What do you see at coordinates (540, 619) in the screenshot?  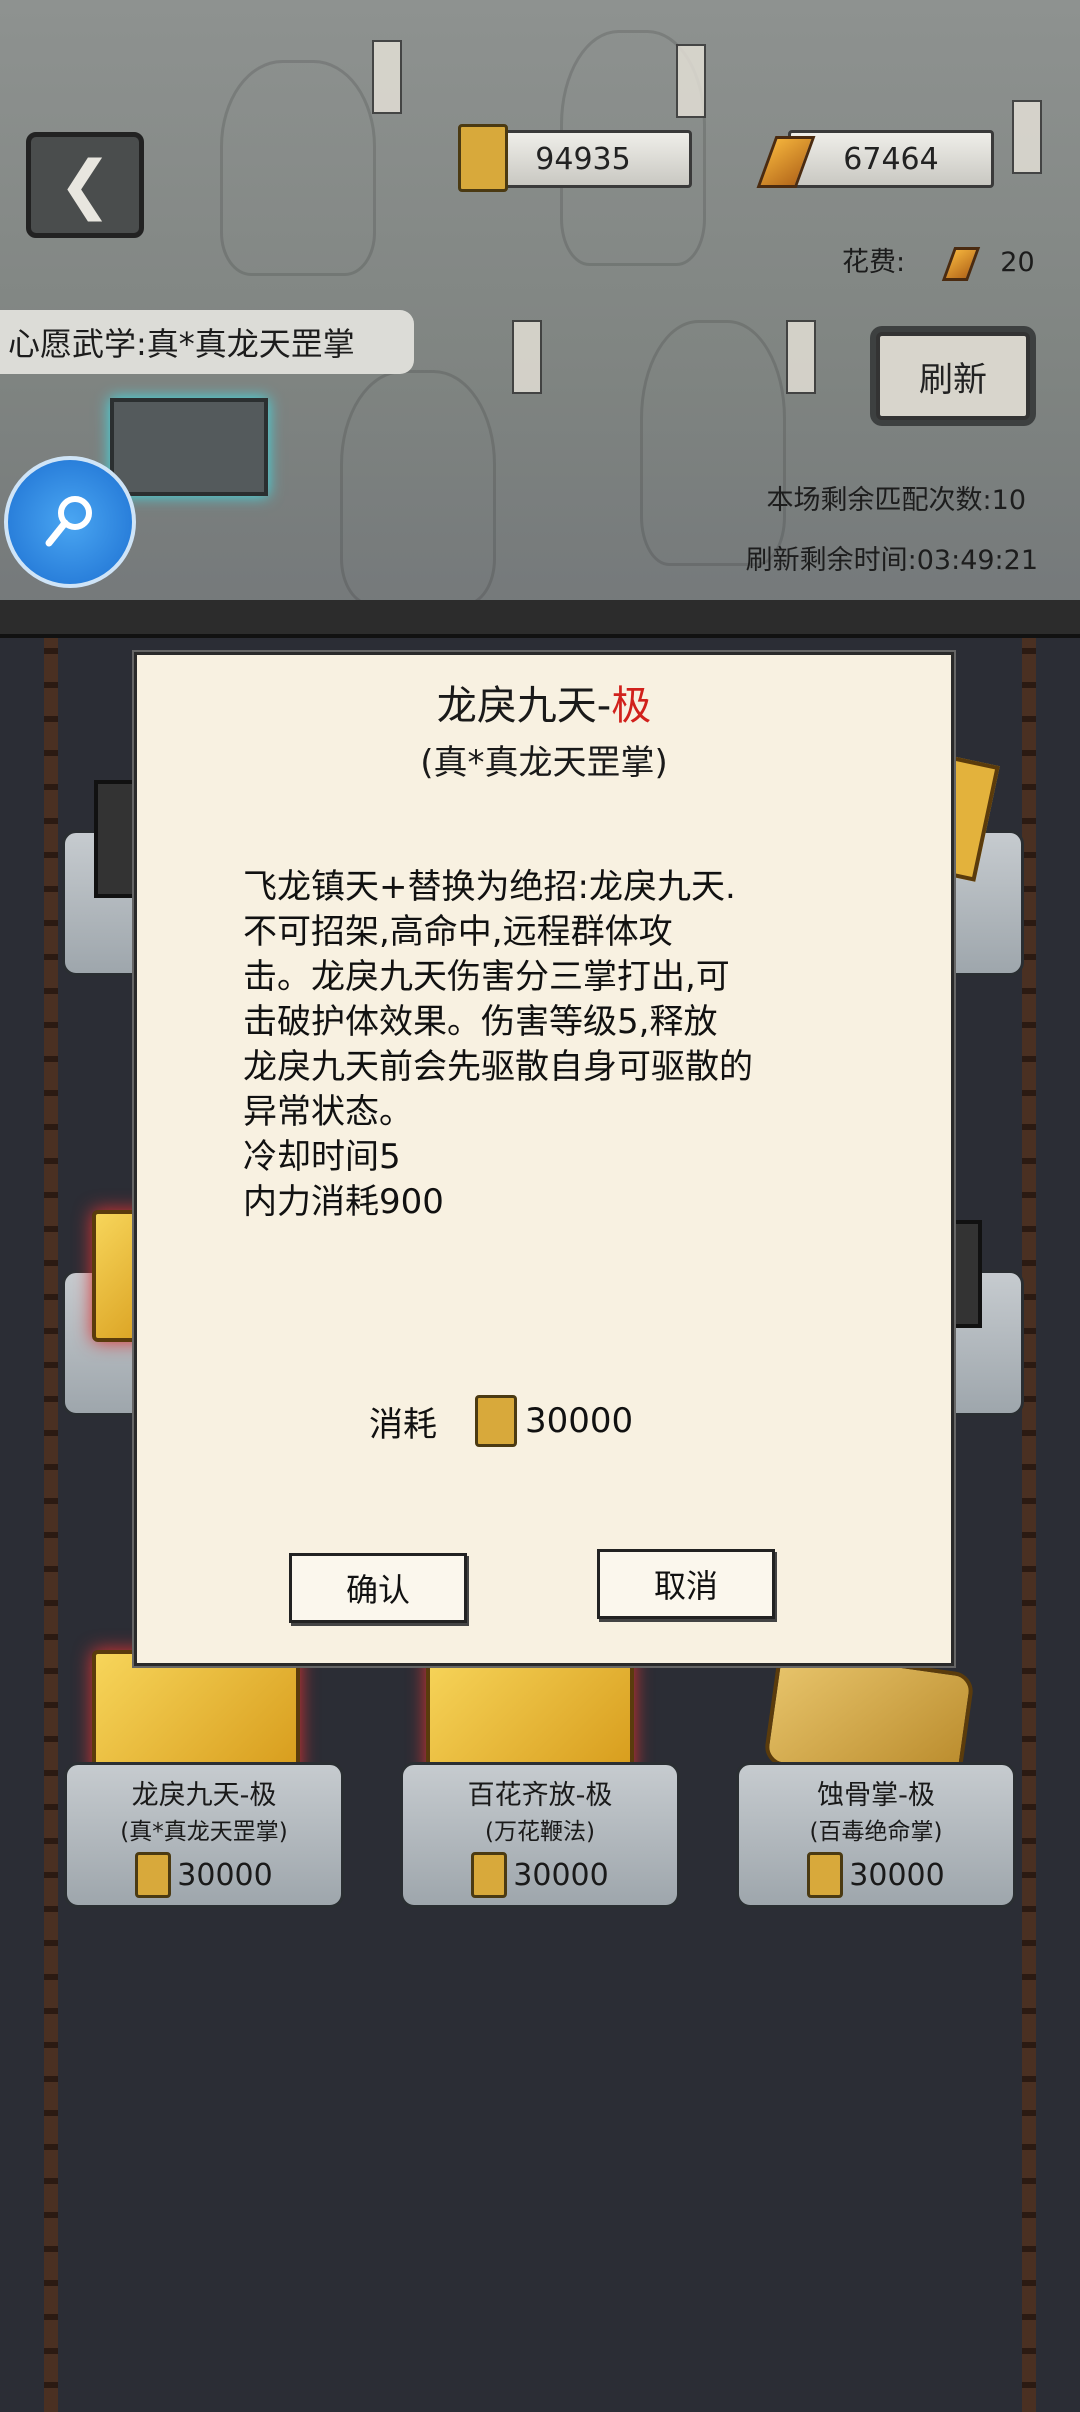 I see `shelf-top-edge` at bounding box center [540, 619].